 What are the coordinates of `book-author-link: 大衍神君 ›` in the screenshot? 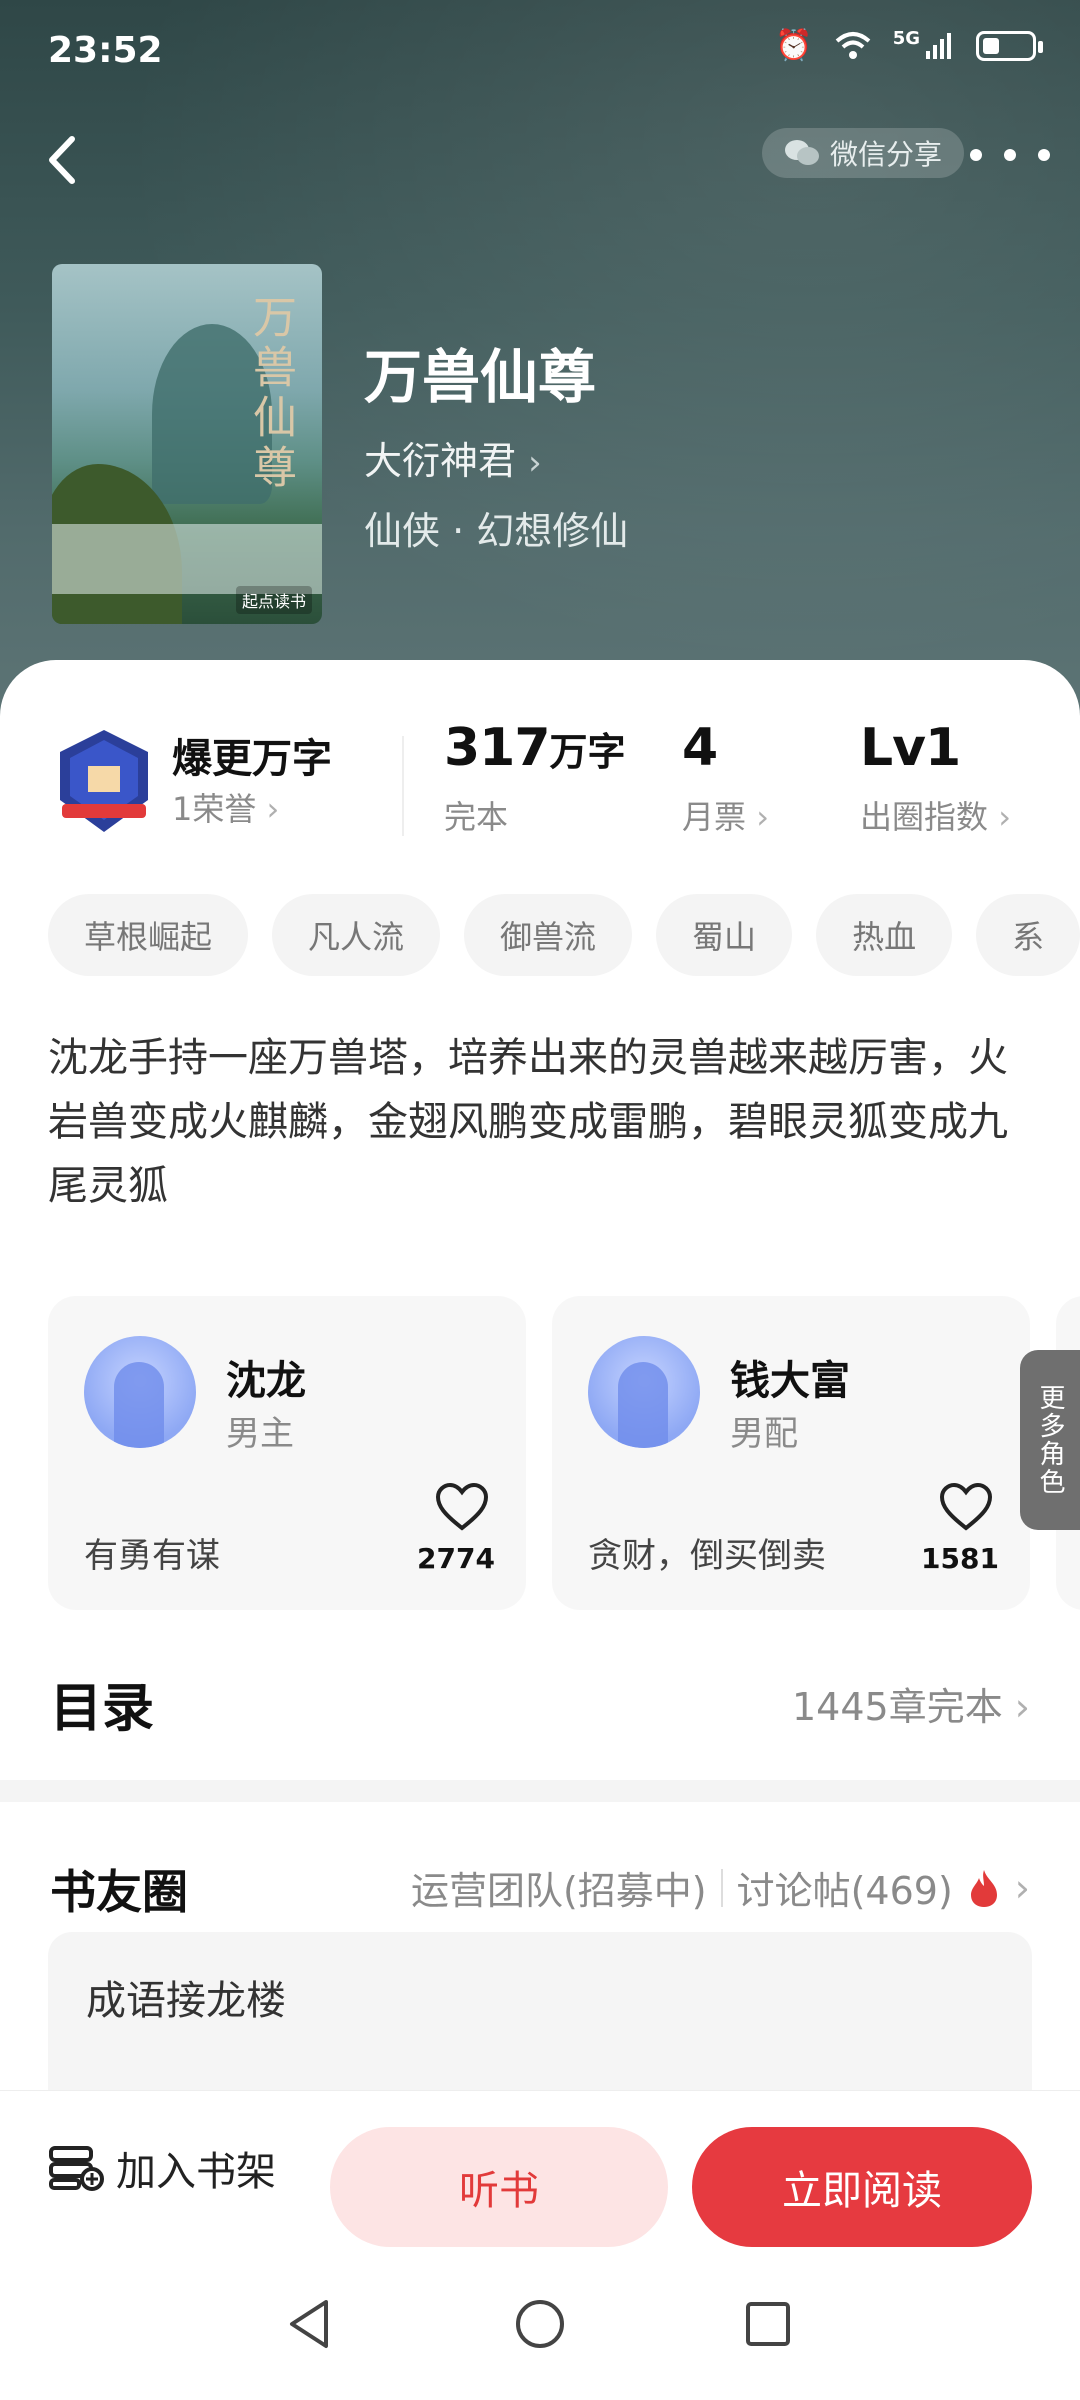 It's located at (453, 457).